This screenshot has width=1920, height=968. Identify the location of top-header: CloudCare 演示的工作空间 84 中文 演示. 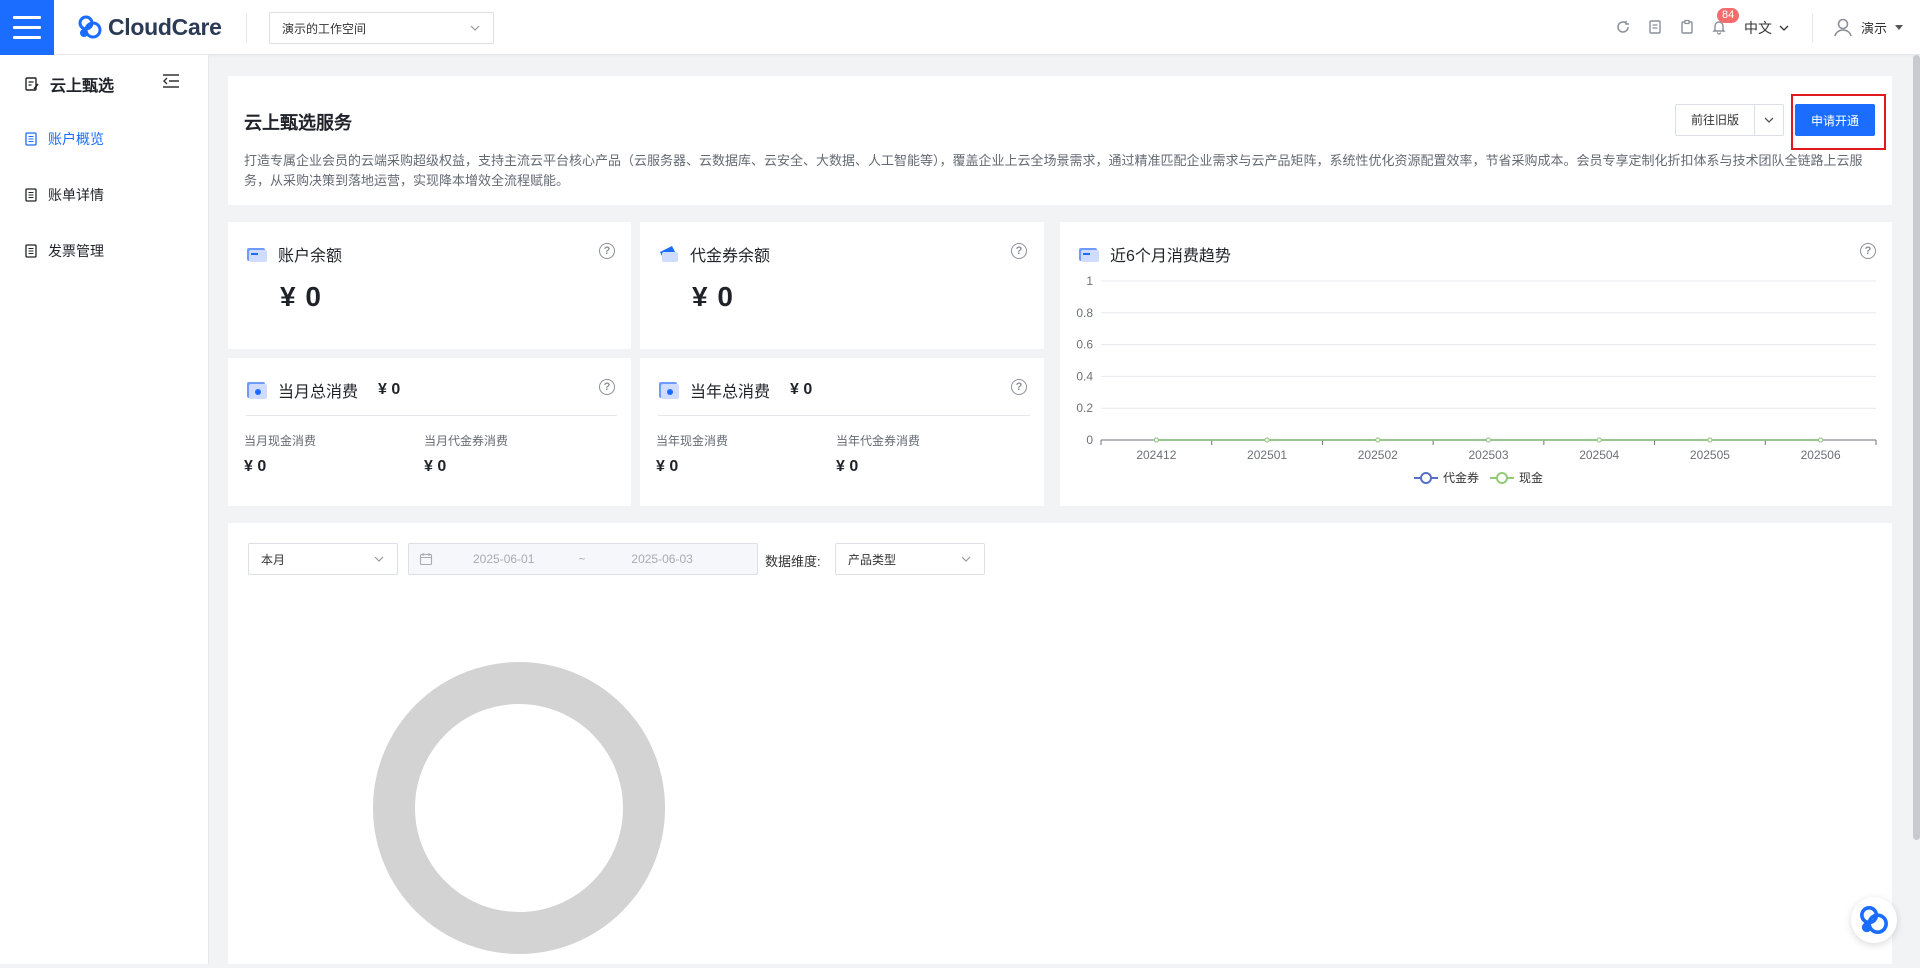
(960, 27).